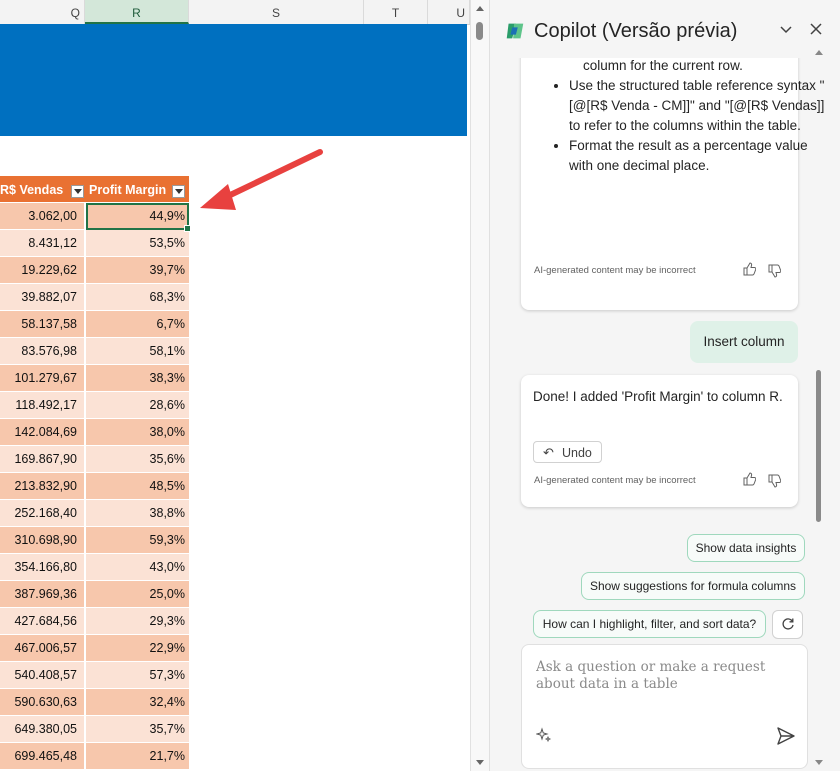 The height and width of the screenshot is (771, 840). Describe the element at coordinates (42, 216) in the screenshot. I see `cell-vendas: 3.062,00` at that location.